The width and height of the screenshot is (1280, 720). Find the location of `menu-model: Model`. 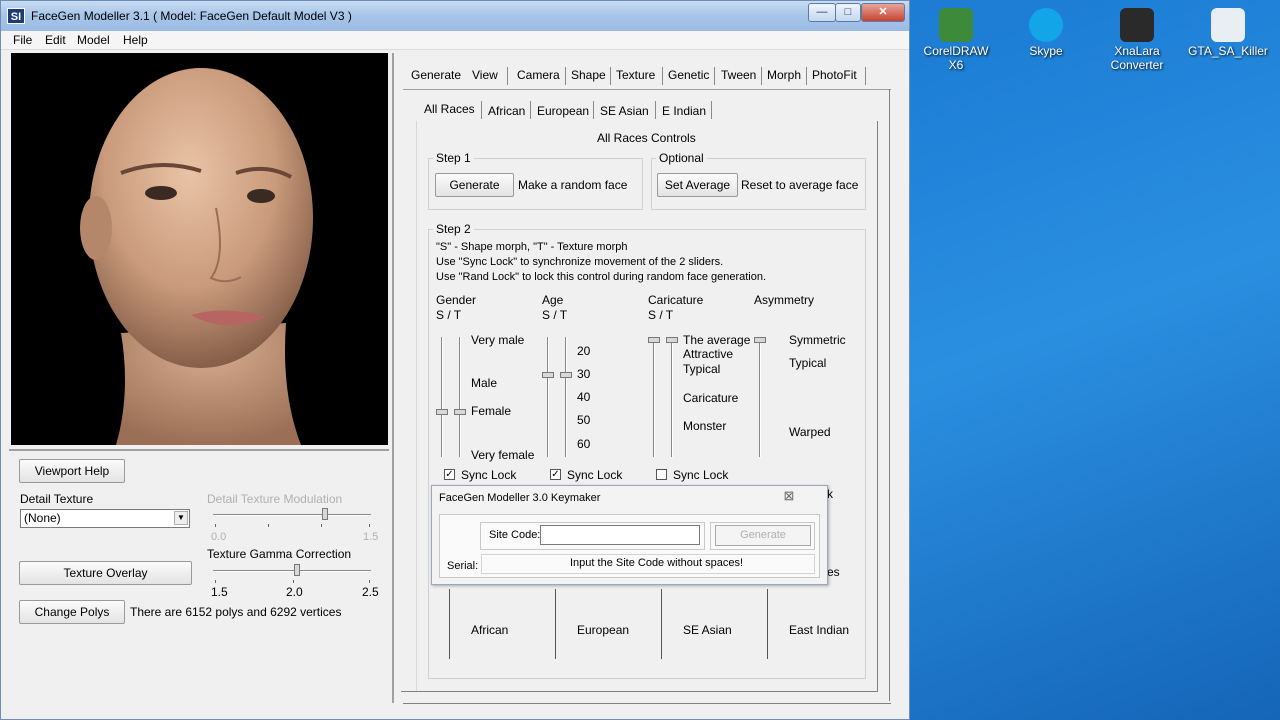

menu-model: Model is located at coordinates (93, 40).